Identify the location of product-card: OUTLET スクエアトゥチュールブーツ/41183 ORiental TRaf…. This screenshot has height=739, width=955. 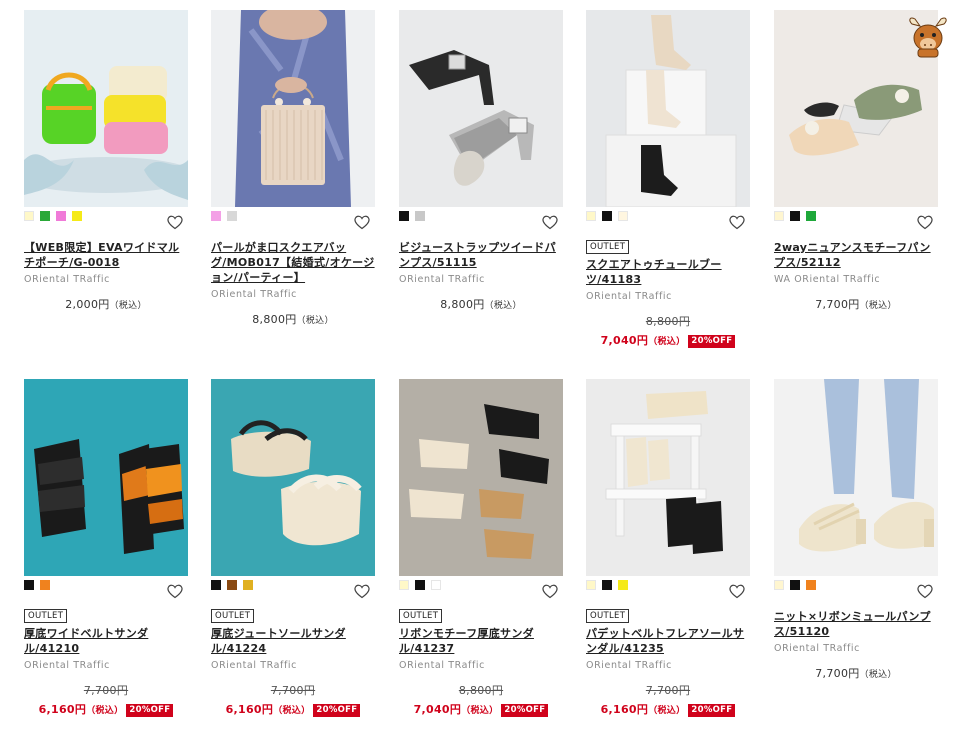
(668, 190).